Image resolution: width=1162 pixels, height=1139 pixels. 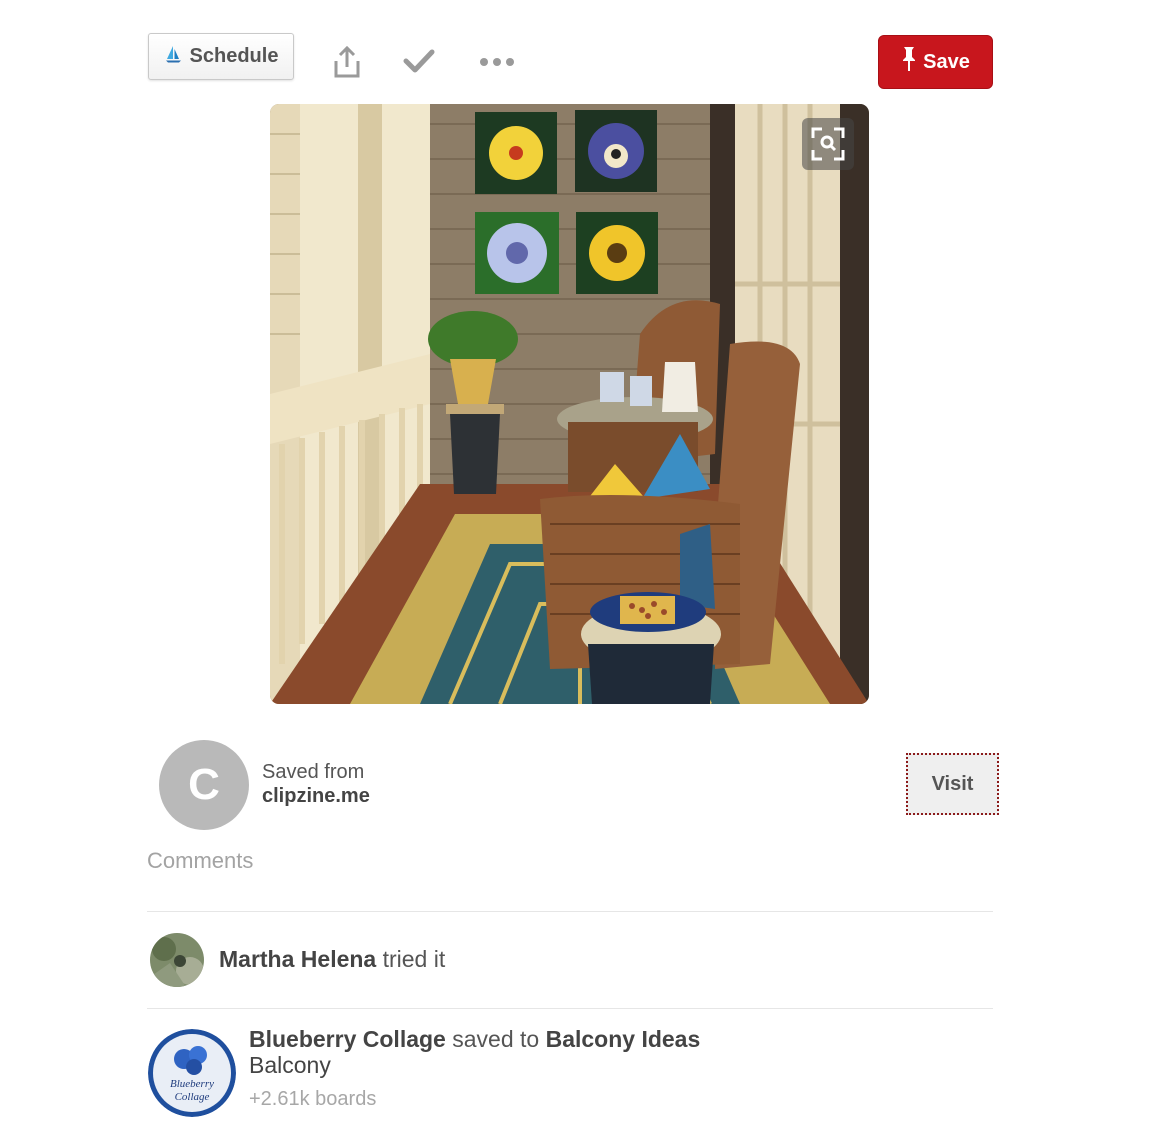 I want to click on sailboat-icon, so click(x=174, y=57).